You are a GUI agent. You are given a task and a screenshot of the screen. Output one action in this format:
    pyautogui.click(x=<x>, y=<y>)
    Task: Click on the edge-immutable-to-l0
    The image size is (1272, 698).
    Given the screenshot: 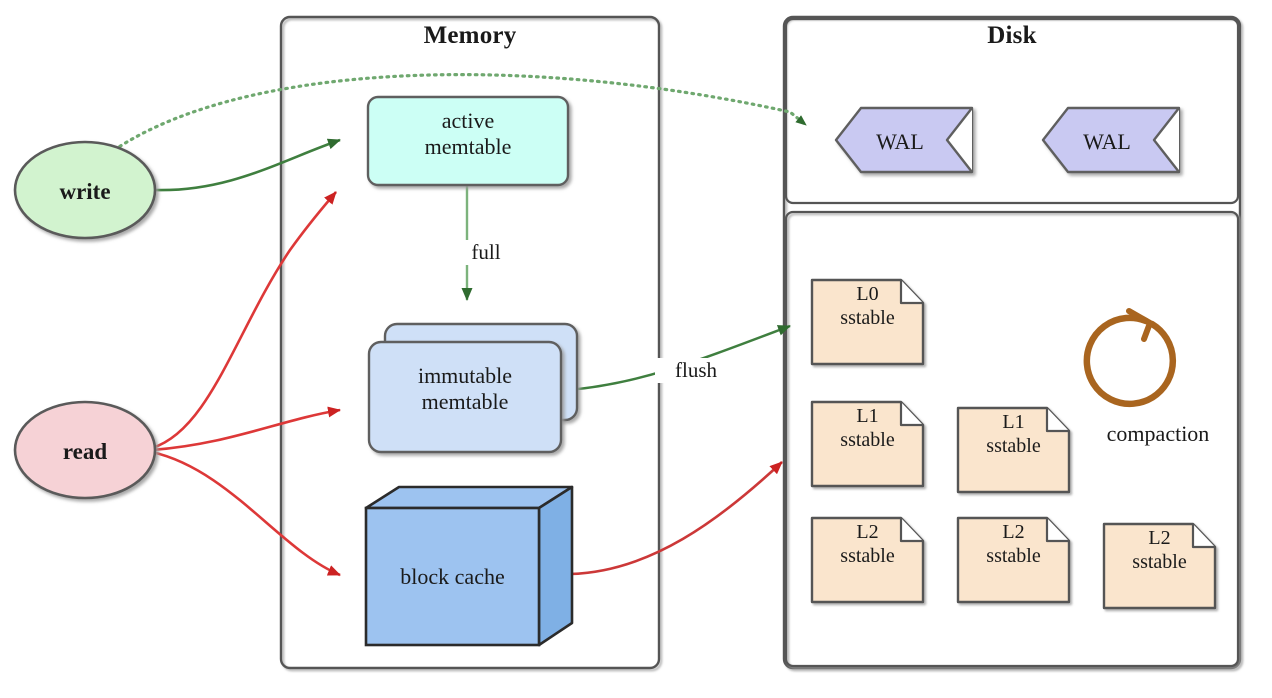 What is the action you would take?
    pyautogui.click(x=679, y=358)
    